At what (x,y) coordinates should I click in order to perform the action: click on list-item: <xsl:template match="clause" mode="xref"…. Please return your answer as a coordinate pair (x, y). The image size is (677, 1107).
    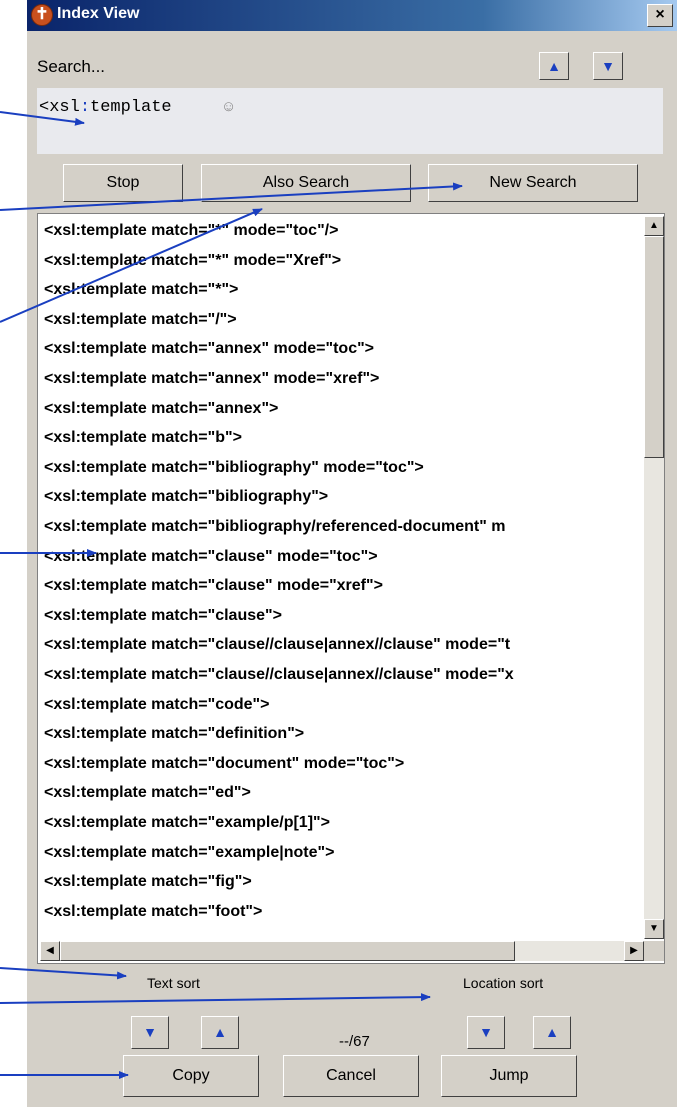
    Looking at the image, I should click on (213, 586).